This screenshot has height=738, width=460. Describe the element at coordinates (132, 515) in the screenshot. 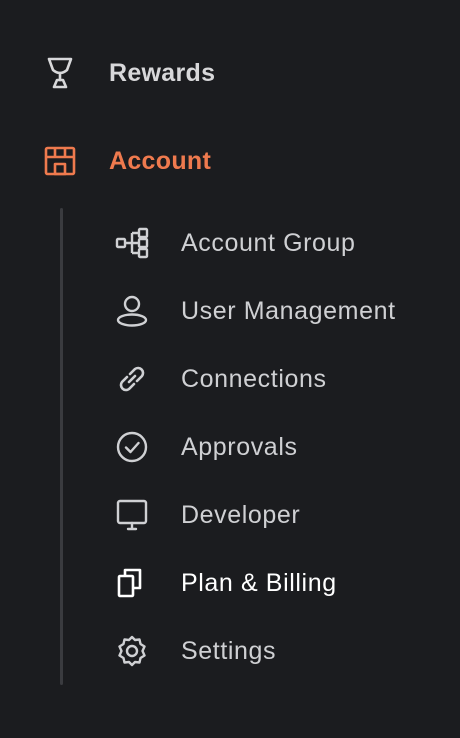

I see `monitor-icon` at that location.